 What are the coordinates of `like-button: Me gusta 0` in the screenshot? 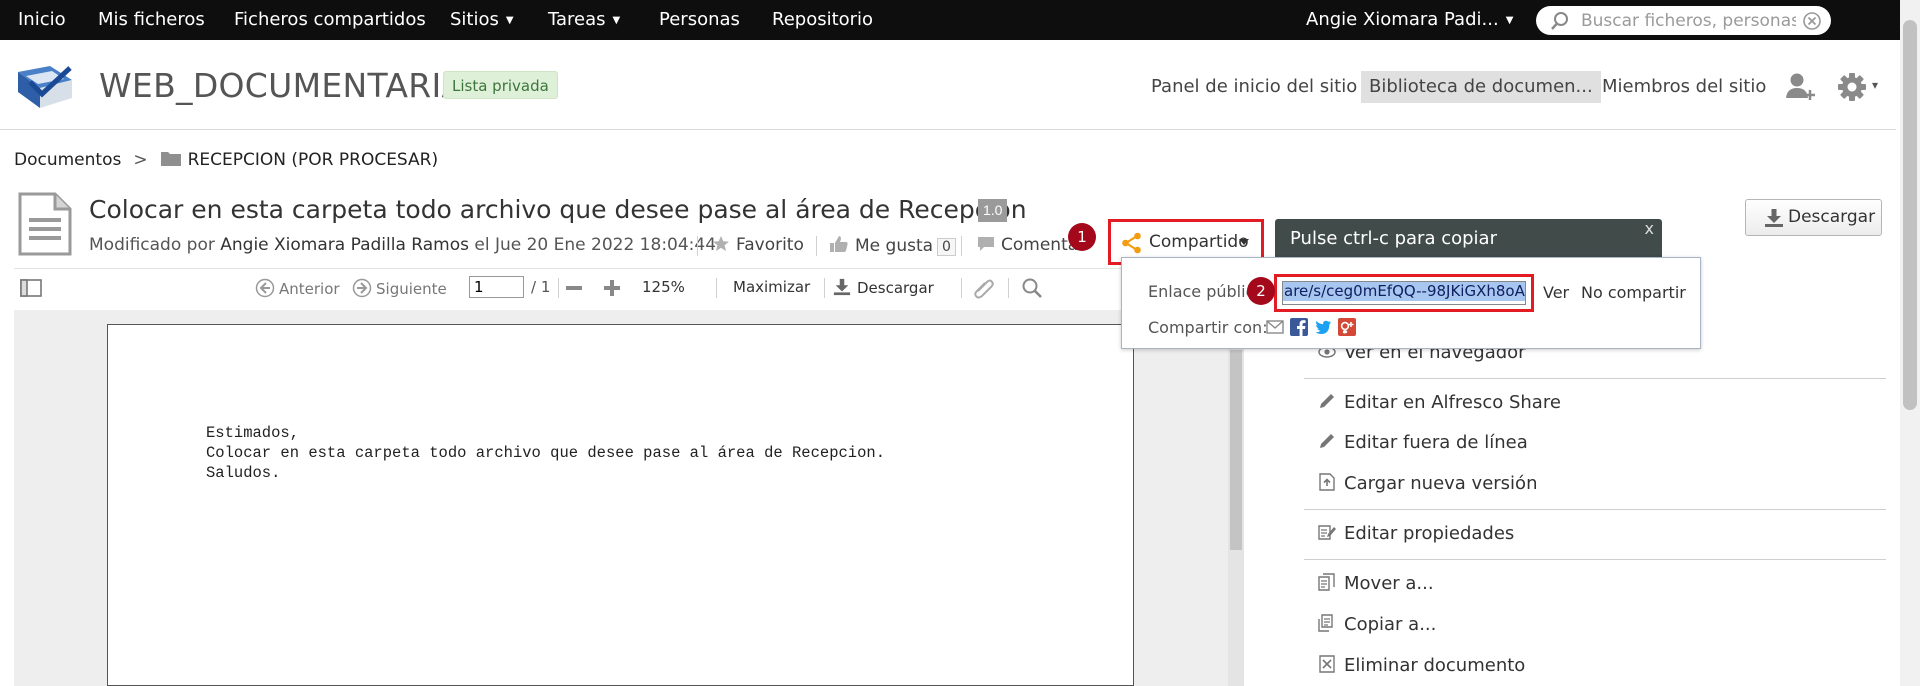 It's located at (892, 245).